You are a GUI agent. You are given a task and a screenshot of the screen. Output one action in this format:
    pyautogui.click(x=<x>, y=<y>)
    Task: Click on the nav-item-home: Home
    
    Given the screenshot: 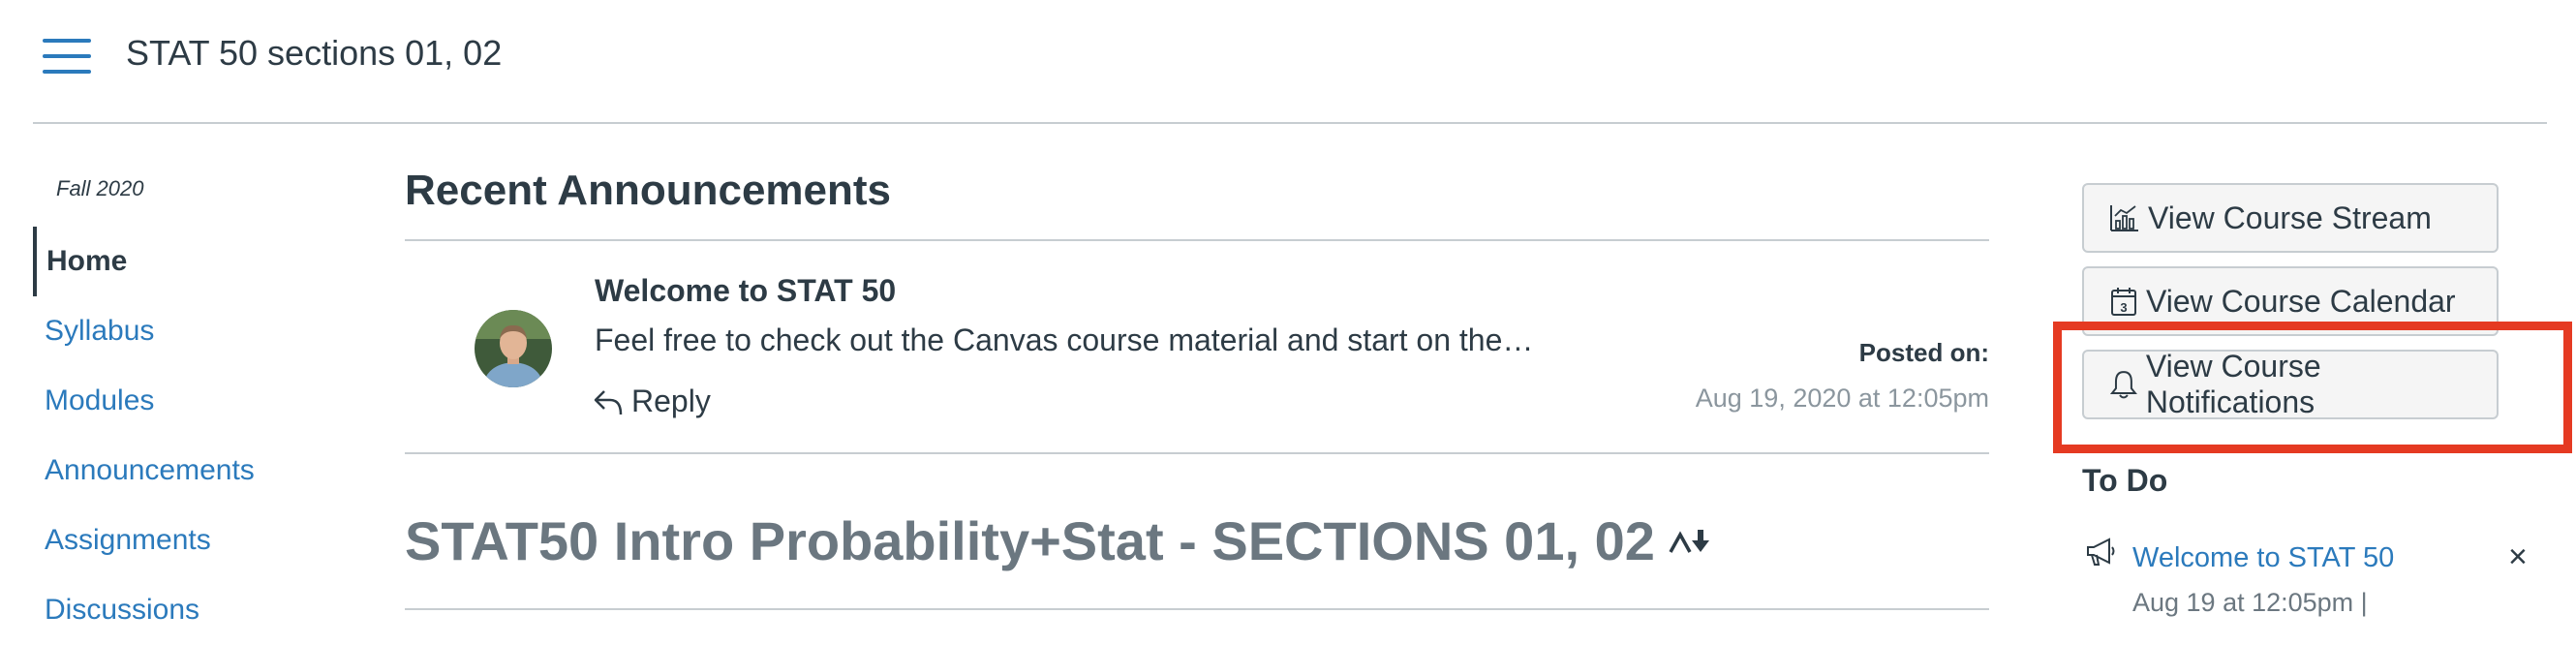 What is the action you would take?
    pyautogui.click(x=178, y=261)
    